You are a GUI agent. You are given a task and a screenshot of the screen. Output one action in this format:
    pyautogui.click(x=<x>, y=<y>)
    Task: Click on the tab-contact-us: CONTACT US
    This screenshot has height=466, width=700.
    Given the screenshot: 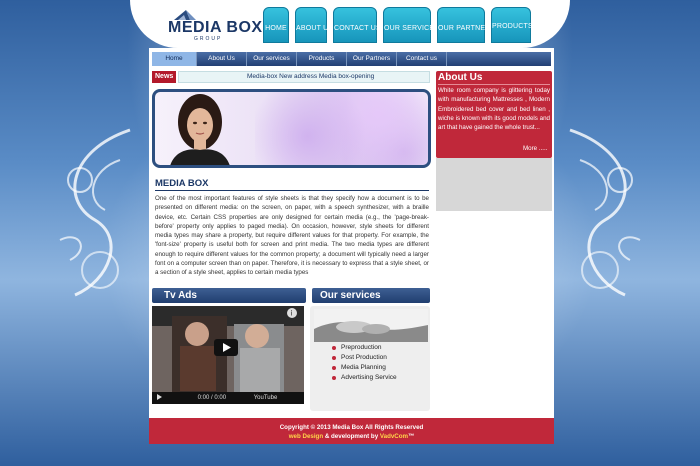 What is the action you would take?
    pyautogui.click(x=357, y=25)
    